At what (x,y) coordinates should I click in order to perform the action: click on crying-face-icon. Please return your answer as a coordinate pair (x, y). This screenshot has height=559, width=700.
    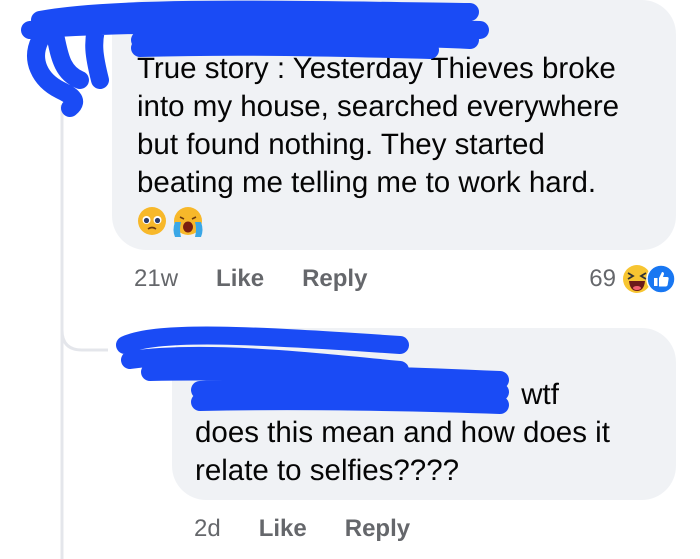
    Looking at the image, I should click on (188, 222).